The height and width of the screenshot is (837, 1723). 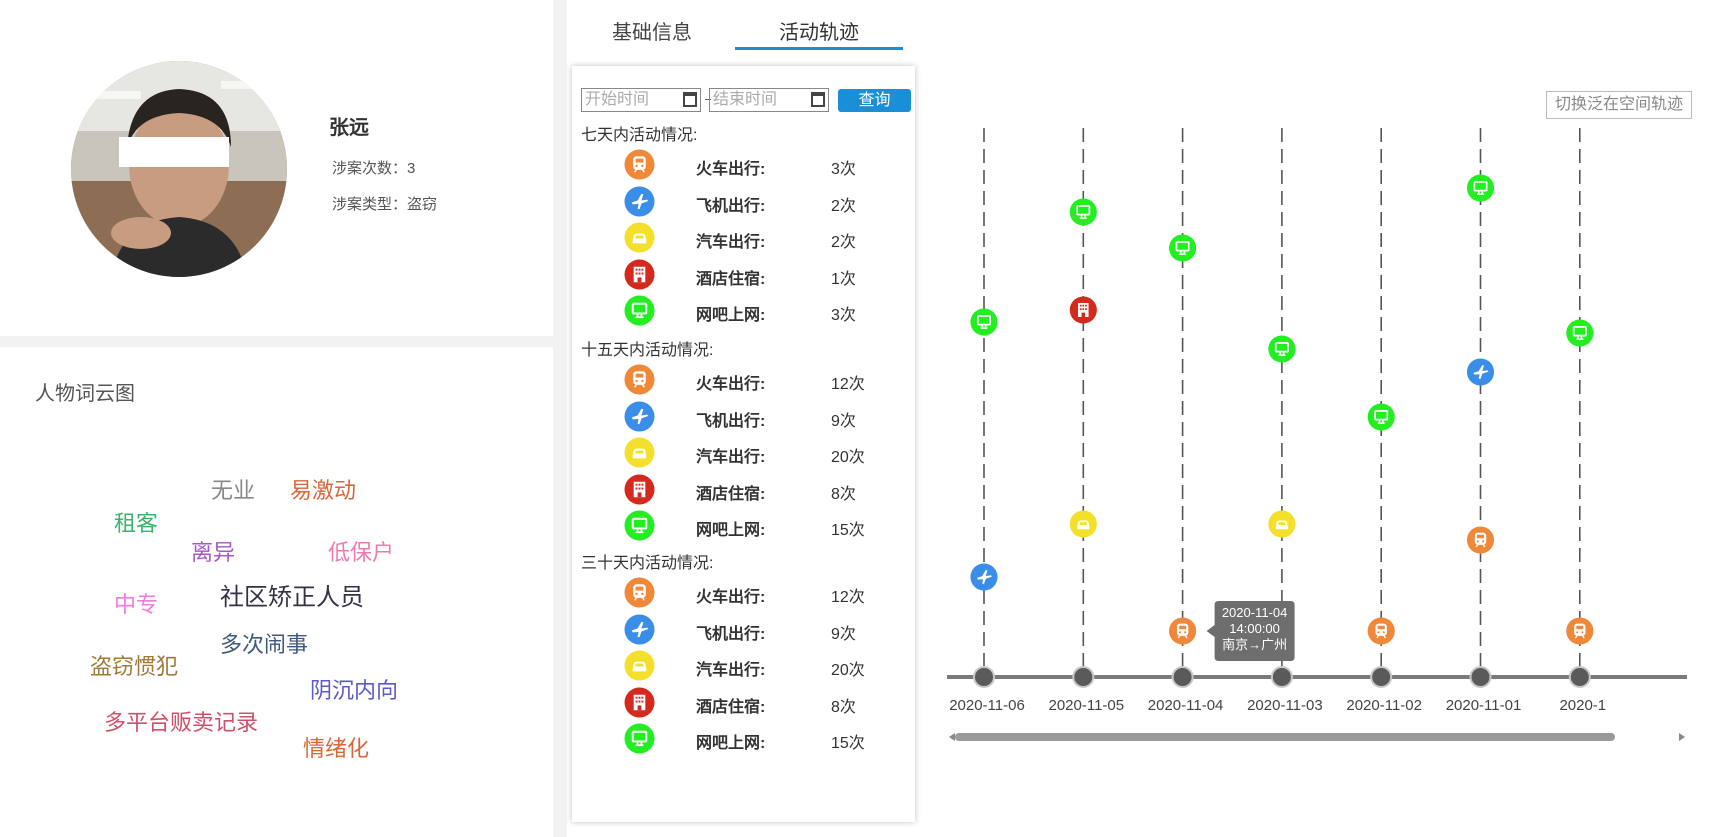 I want to click on stat-section-title: 七天内活动情况:, so click(x=639, y=135).